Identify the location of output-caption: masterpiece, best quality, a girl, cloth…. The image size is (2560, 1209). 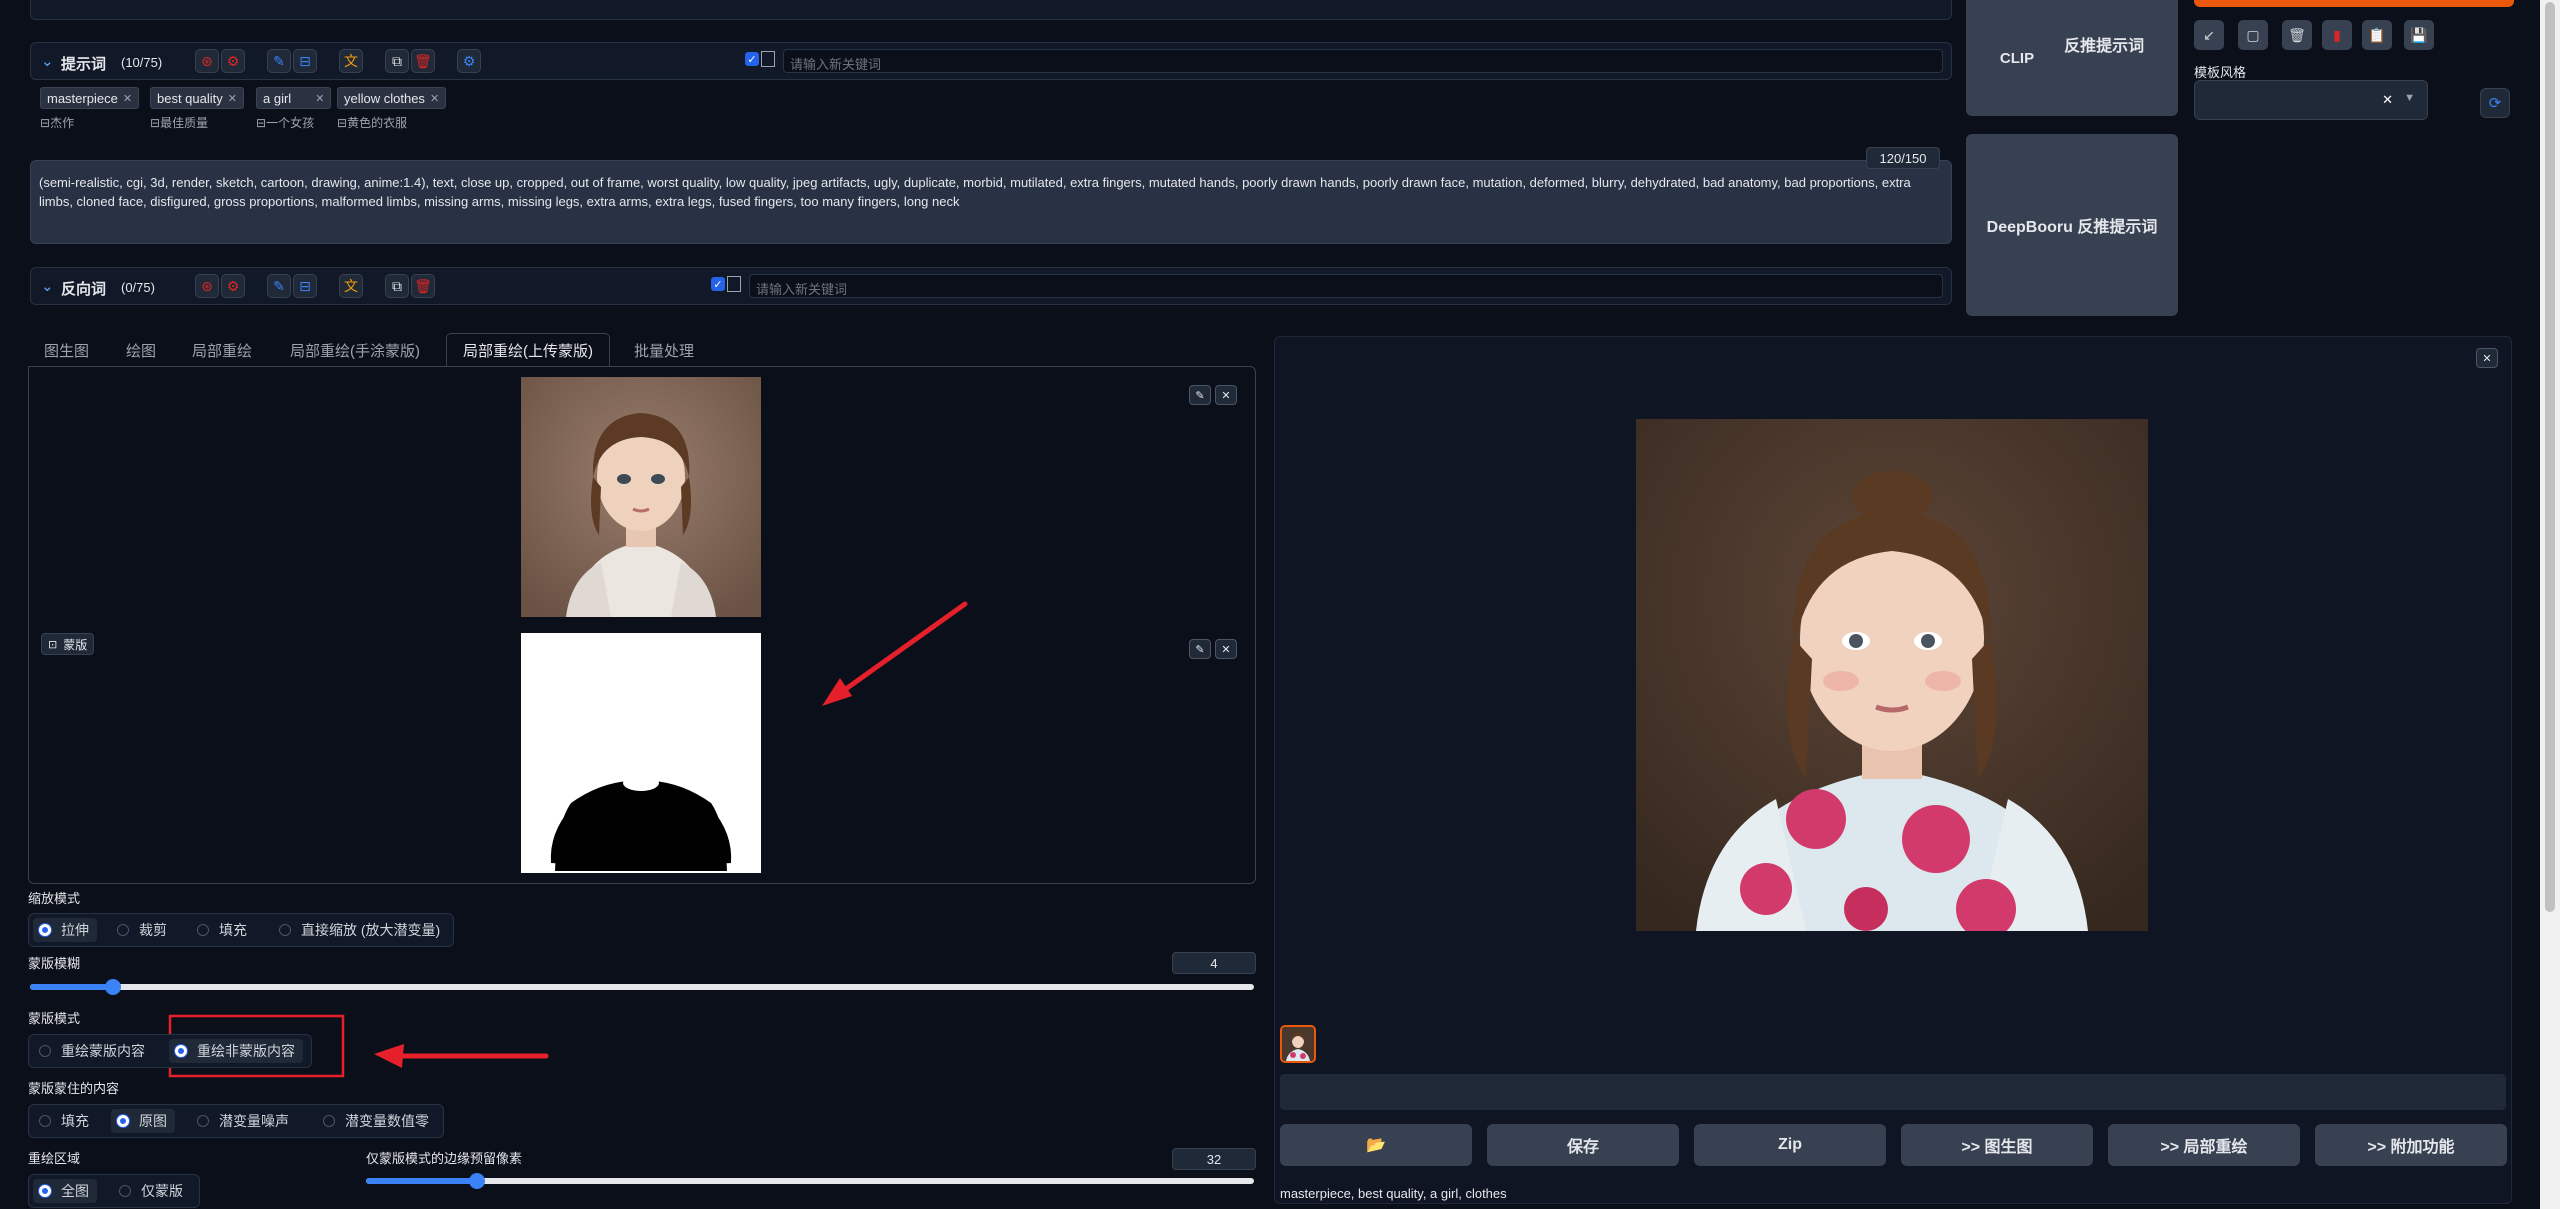
(1393, 1193).